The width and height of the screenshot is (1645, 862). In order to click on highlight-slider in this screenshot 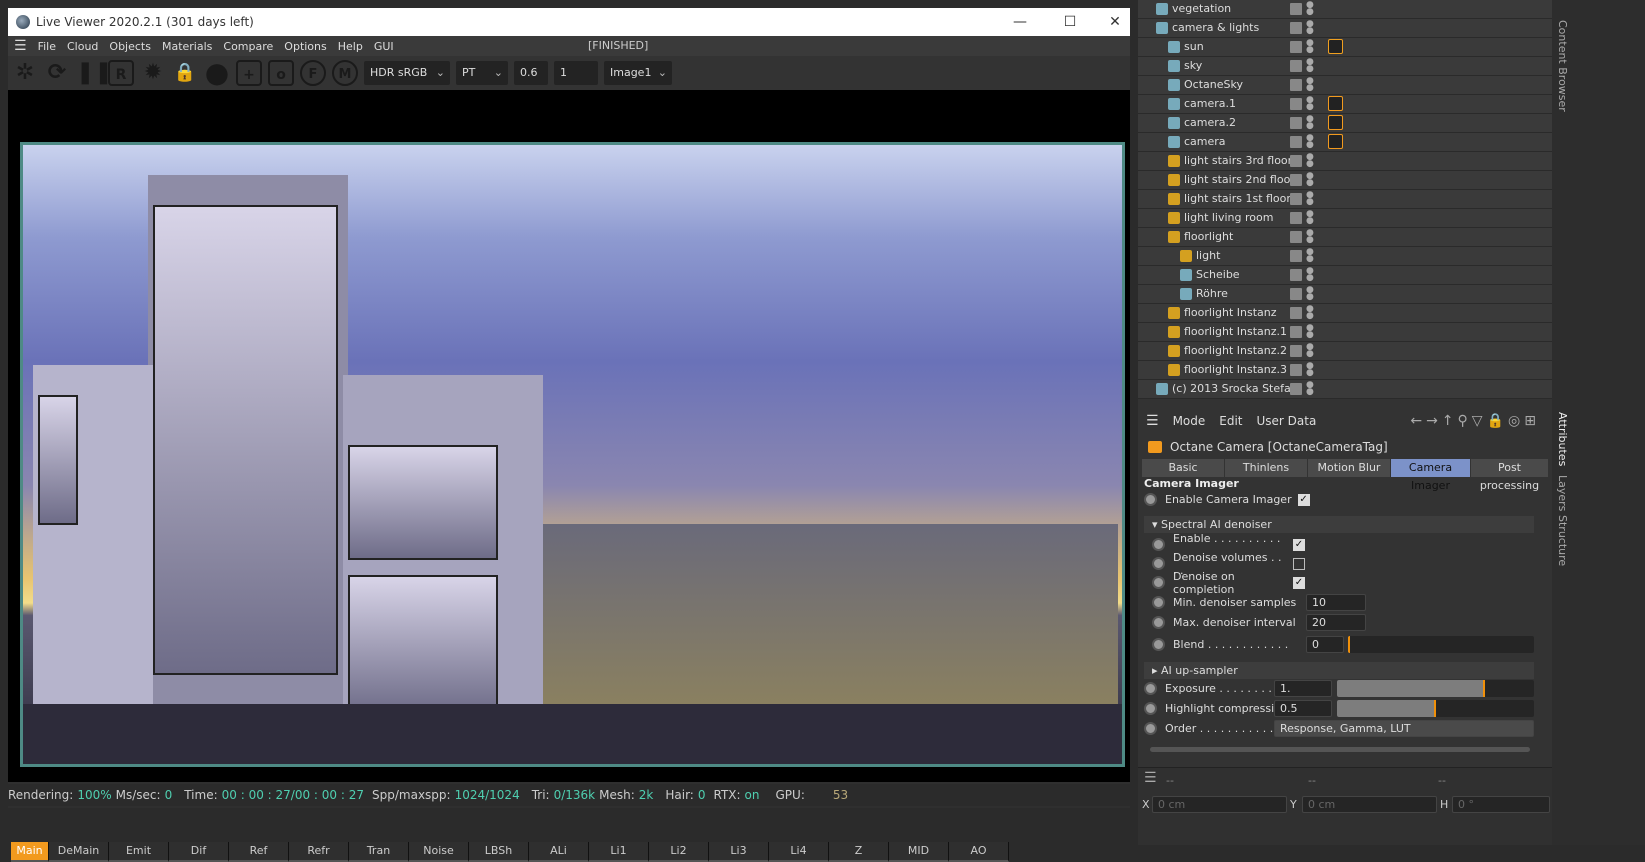, I will do `click(1435, 708)`.